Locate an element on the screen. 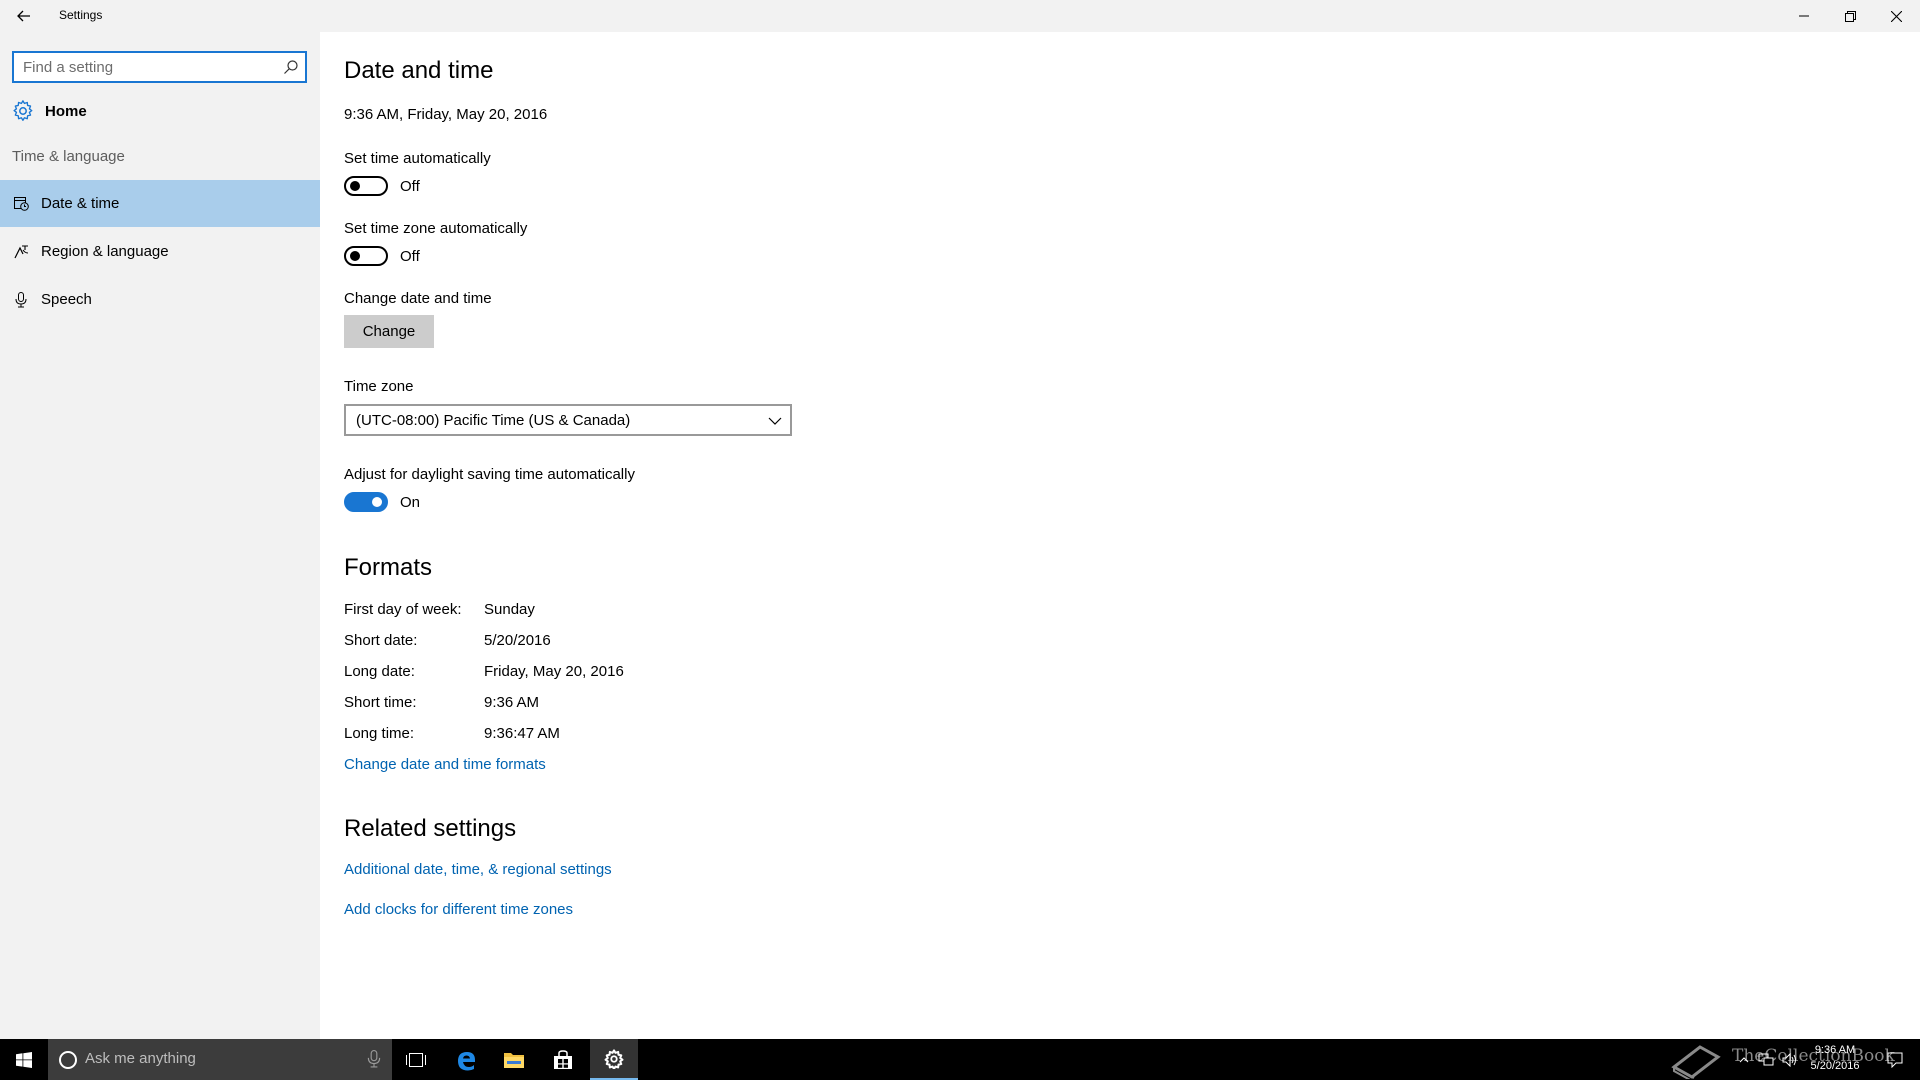  task-view-icon is located at coordinates (416, 1059).